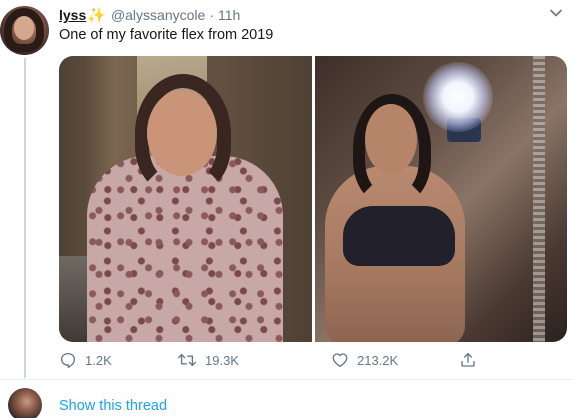 This screenshot has width=573, height=418. I want to click on photo-camera-flash, so click(457, 97).